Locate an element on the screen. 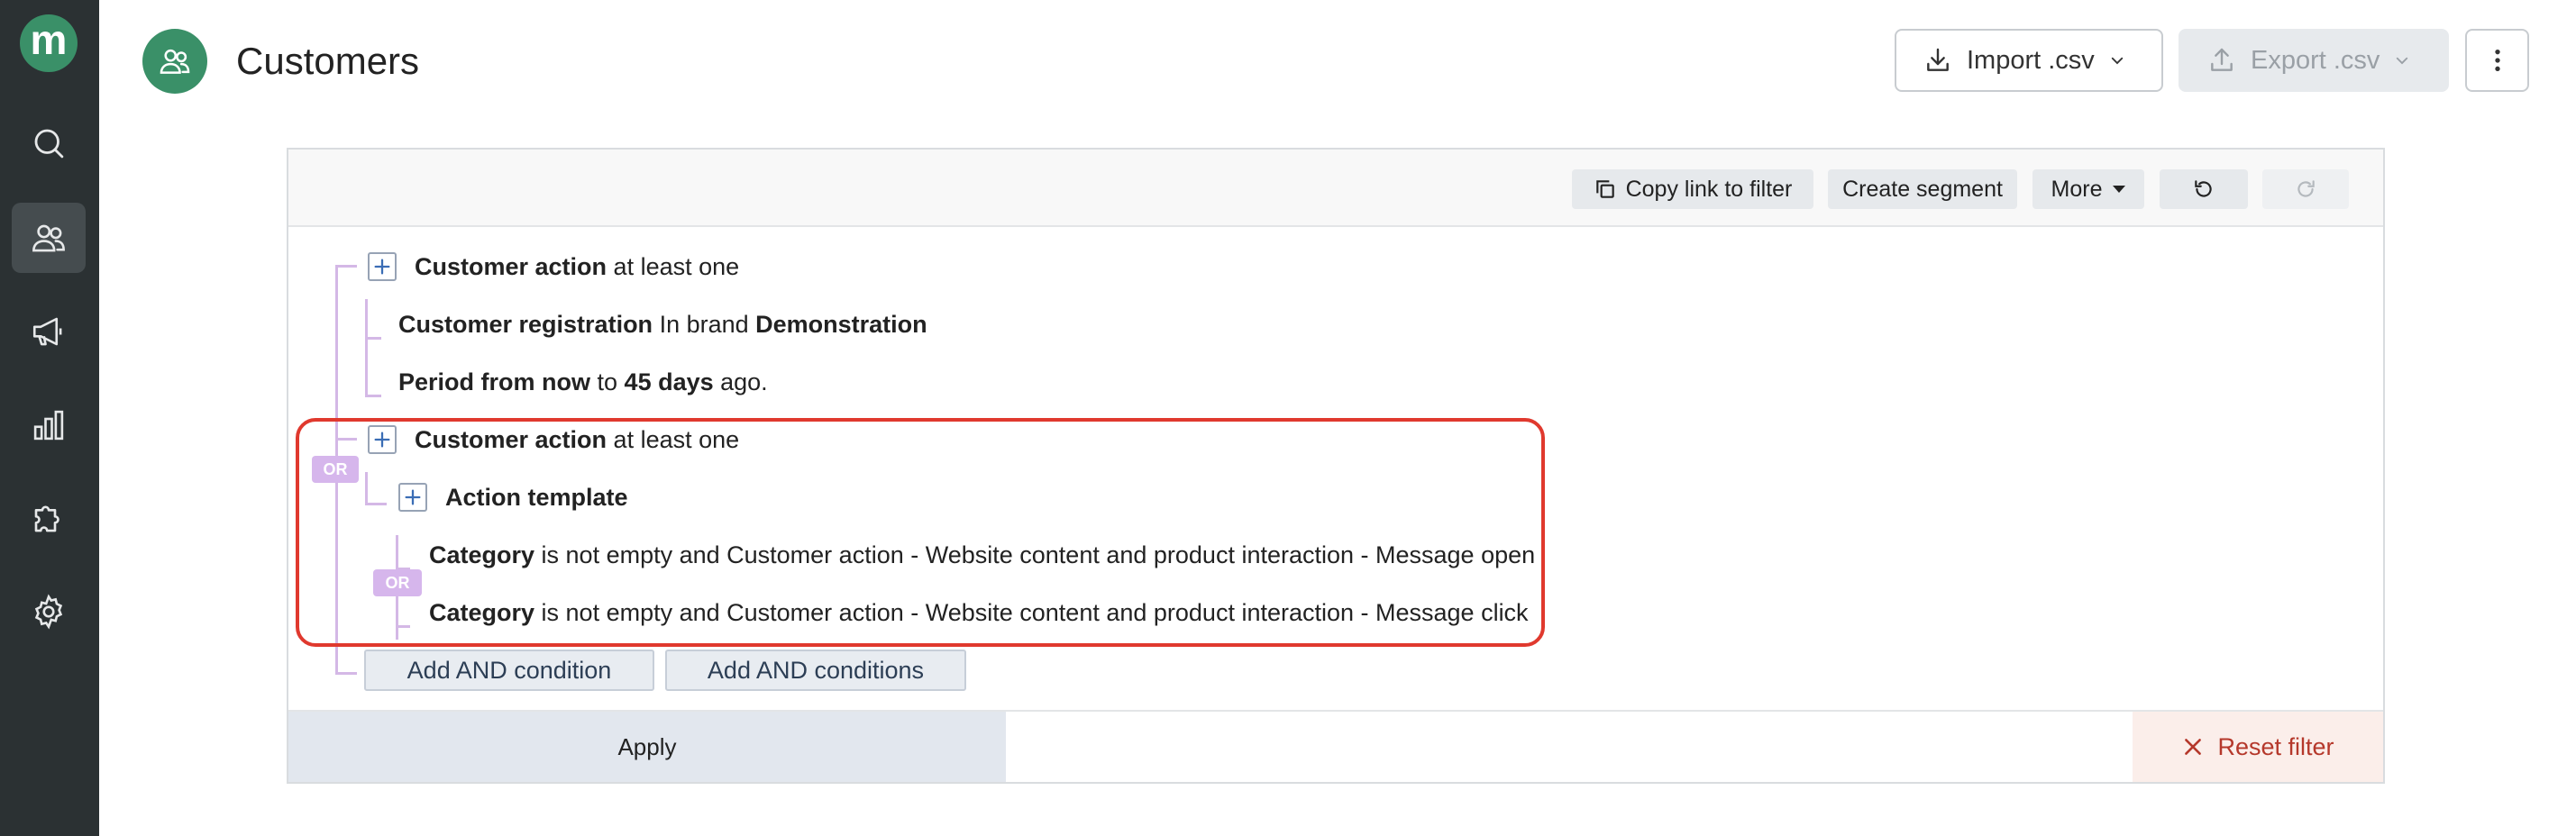  more-button: More is located at coordinates (2088, 189).